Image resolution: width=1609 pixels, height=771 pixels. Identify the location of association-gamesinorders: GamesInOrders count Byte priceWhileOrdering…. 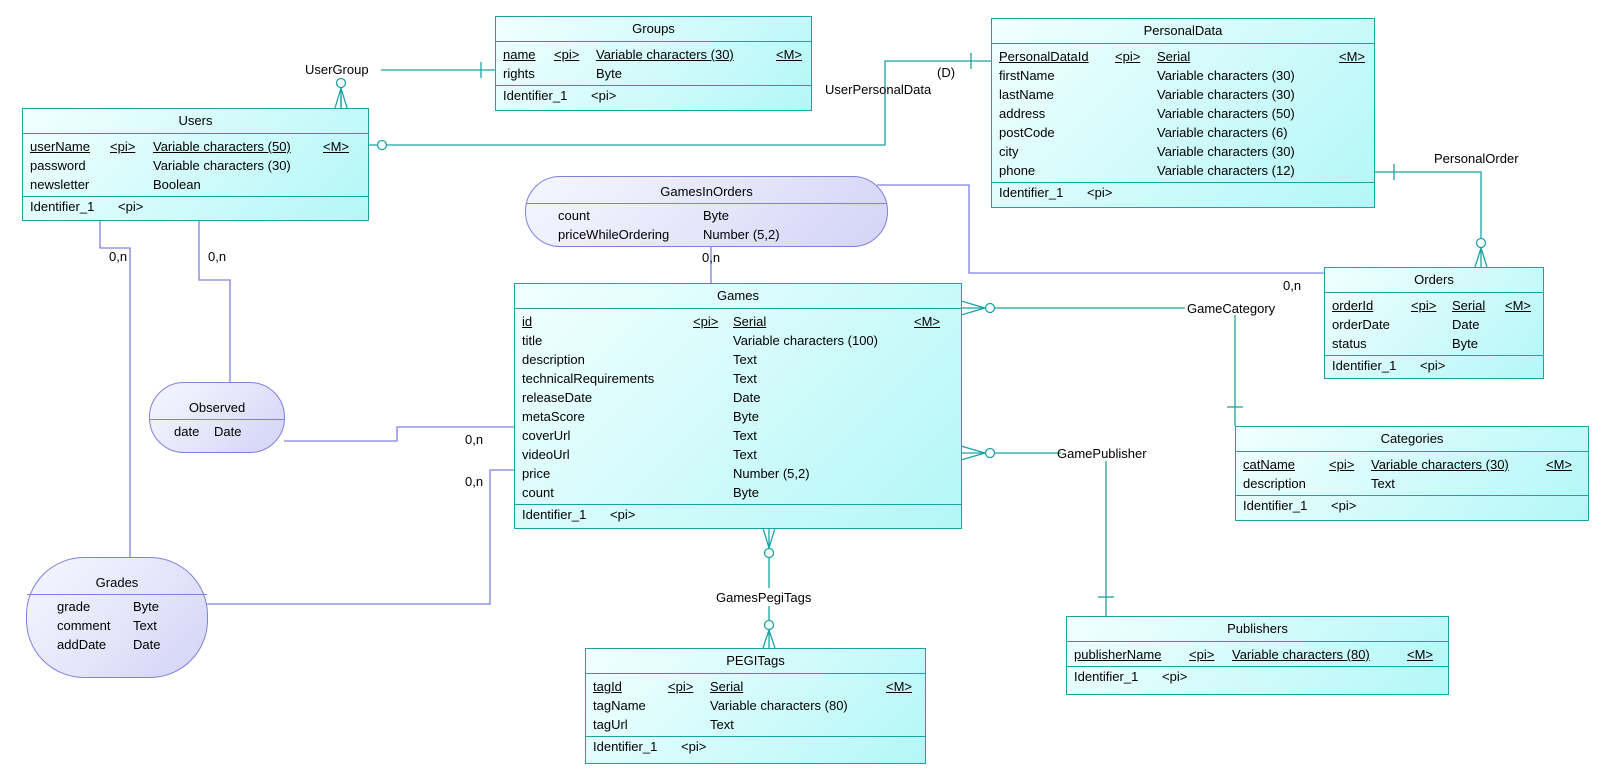
(706, 211).